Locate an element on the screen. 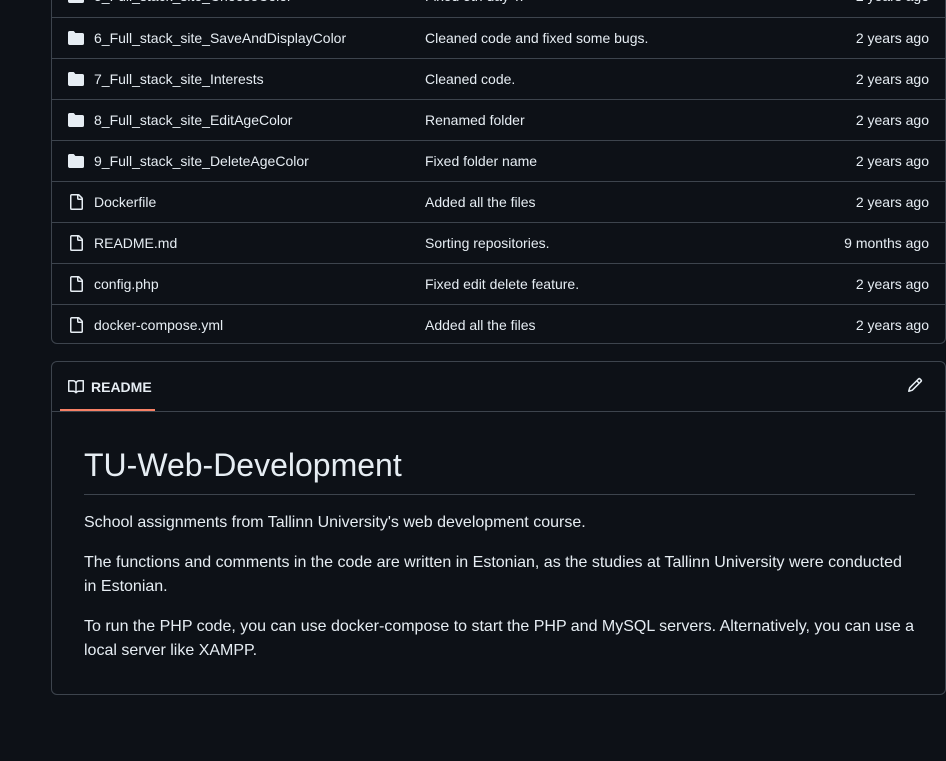 Image resolution: width=946 pixels, height=761 pixels. commit-message-link: Renamed folder is located at coordinates (475, 120).